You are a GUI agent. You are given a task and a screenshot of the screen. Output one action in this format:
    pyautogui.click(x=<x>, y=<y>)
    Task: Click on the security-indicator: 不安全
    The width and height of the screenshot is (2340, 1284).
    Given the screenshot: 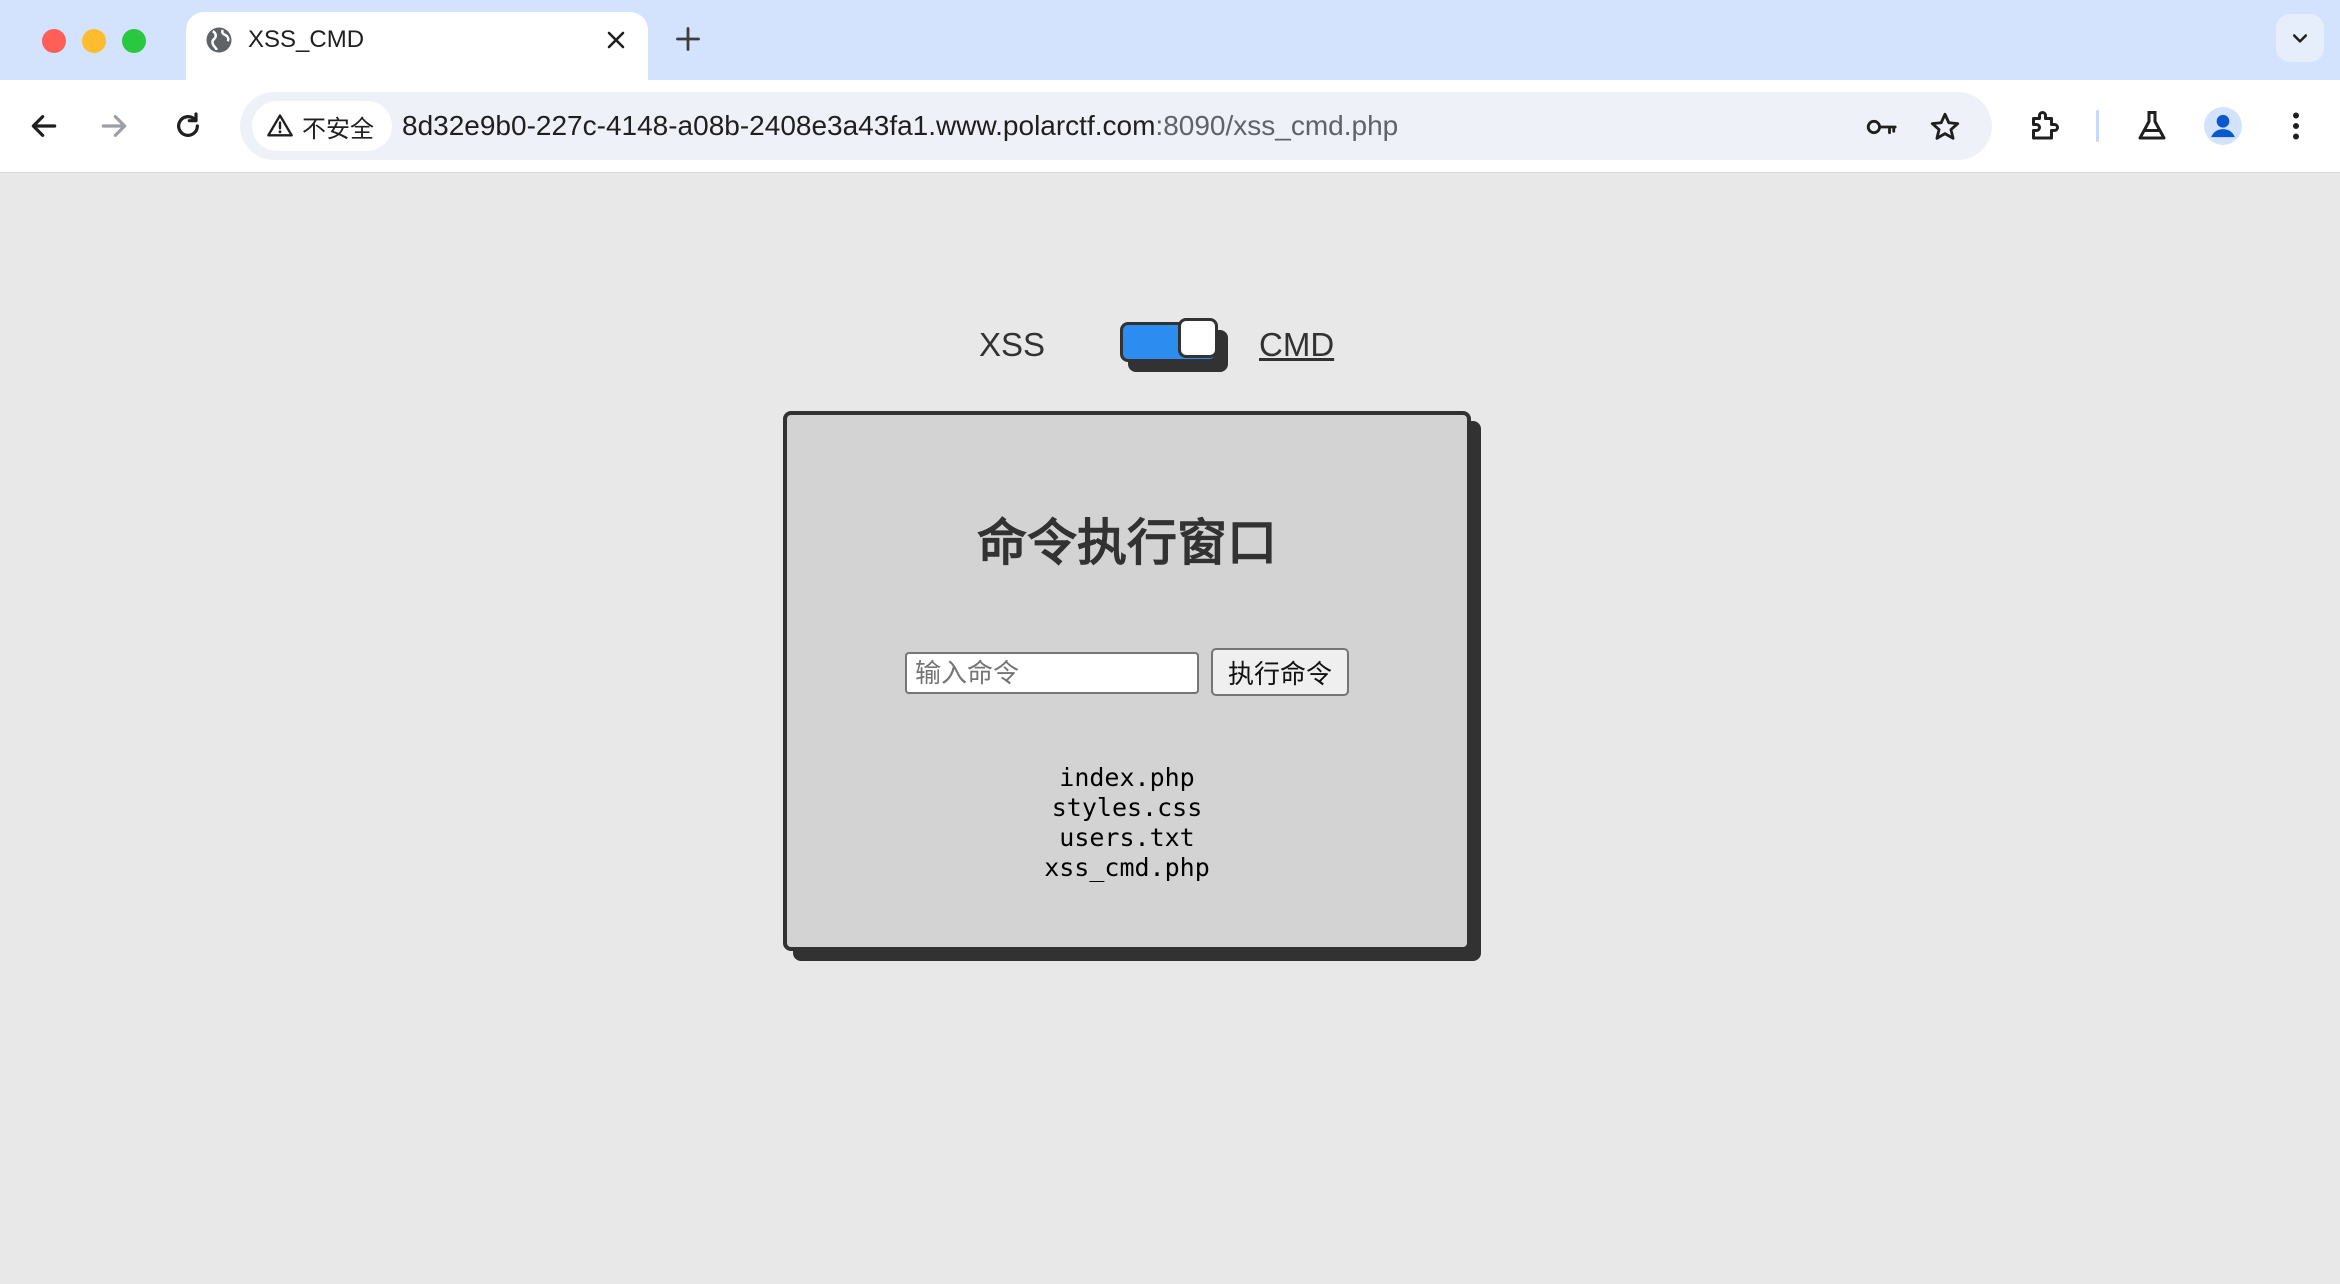 What is the action you would take?
    pyautogui.click(x=322, y=126)
    